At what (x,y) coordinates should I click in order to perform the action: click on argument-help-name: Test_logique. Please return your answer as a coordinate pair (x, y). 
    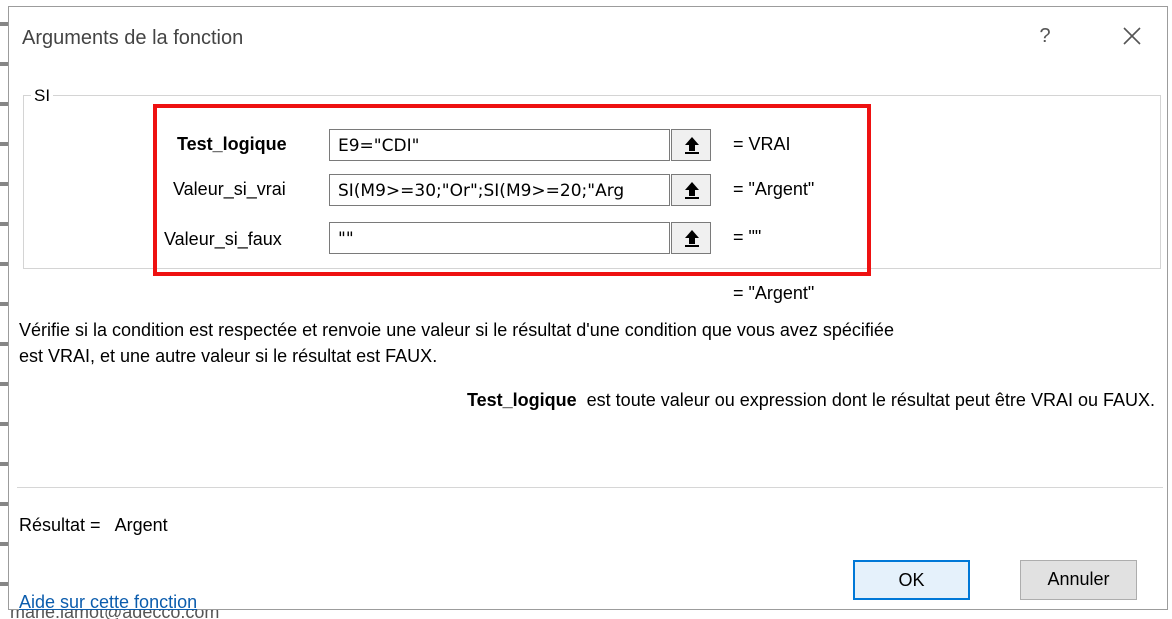
    Looking at the image, I should click on (521, 400).